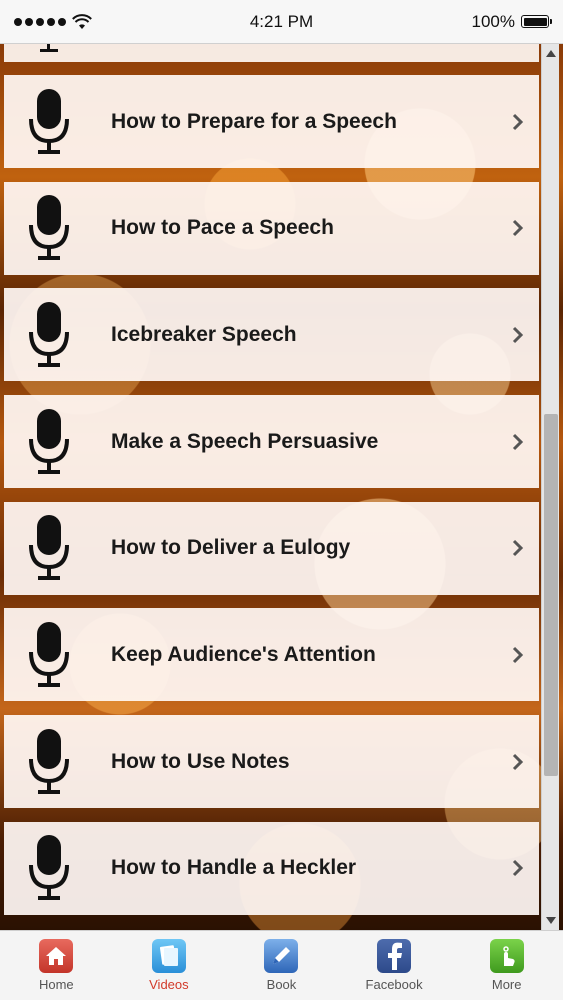 The height and width of the screenshot is (1000, 563). I want to click on tab-label: Videos, so click(169, 984).